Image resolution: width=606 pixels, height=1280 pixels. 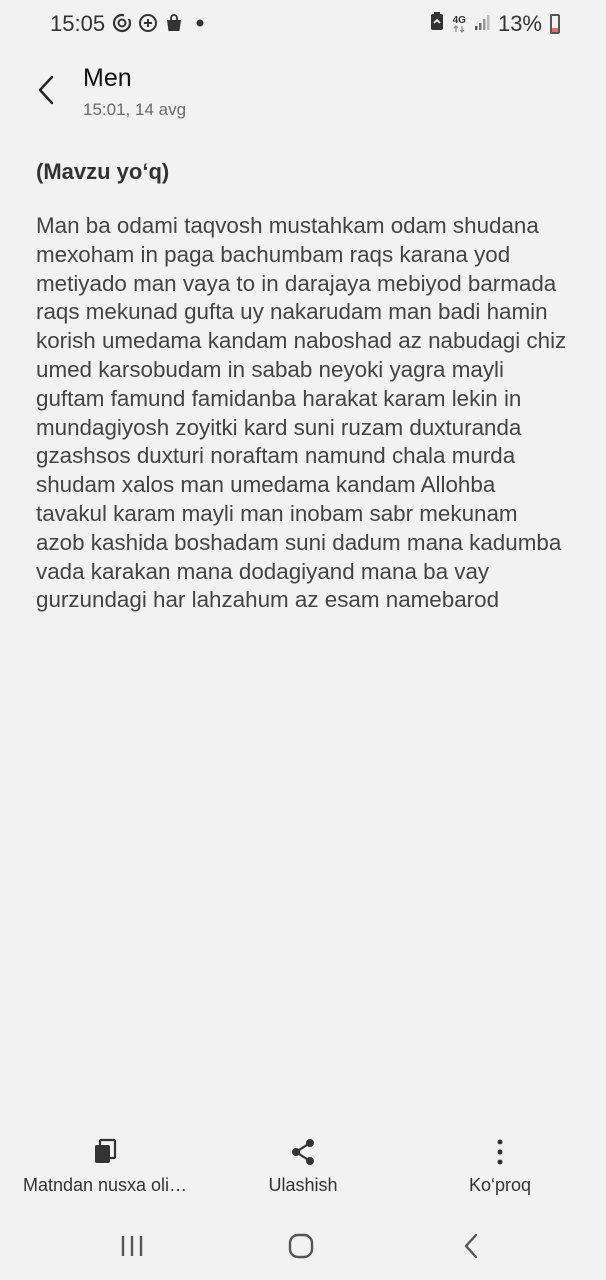 I want to click on share-icon, so click(x=303, y=1152).